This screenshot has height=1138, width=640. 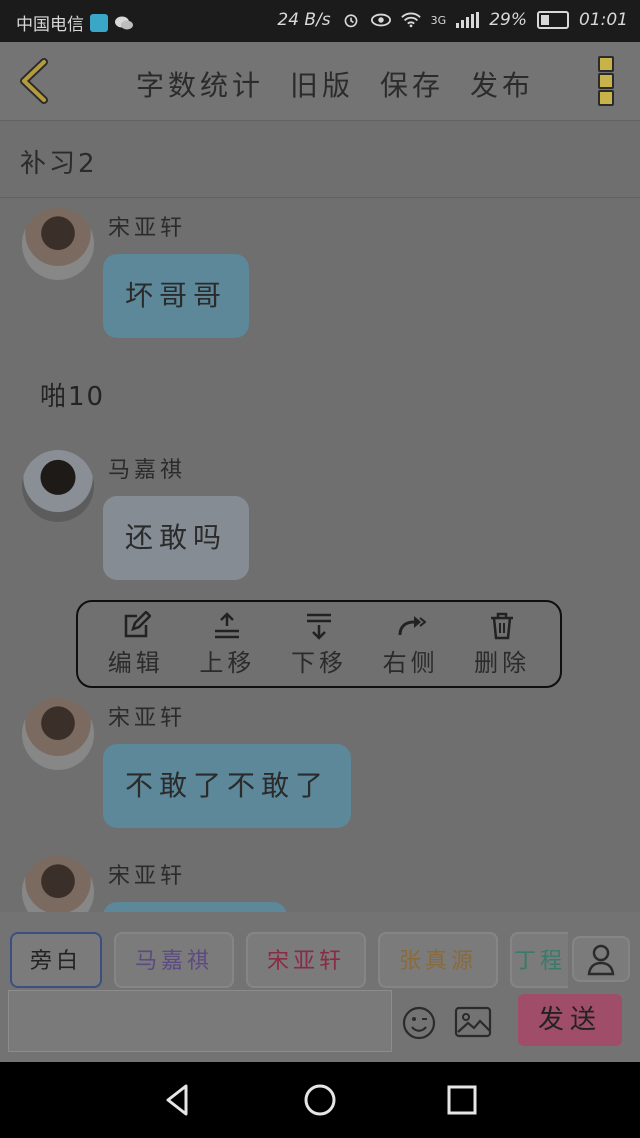 What do you see at coordinates (601, 959) in the screenshot?
I see `person-icon` at bounding box center [601, 959].